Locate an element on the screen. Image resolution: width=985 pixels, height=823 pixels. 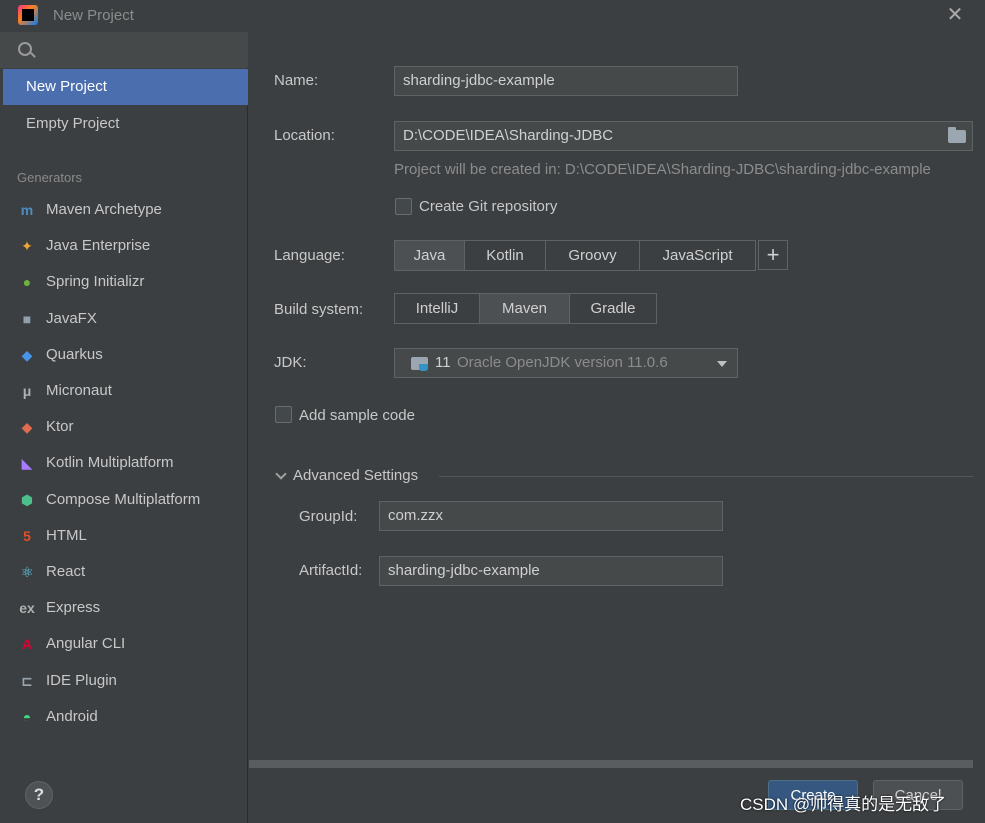
search-icon is located at coordinates (25, 49).